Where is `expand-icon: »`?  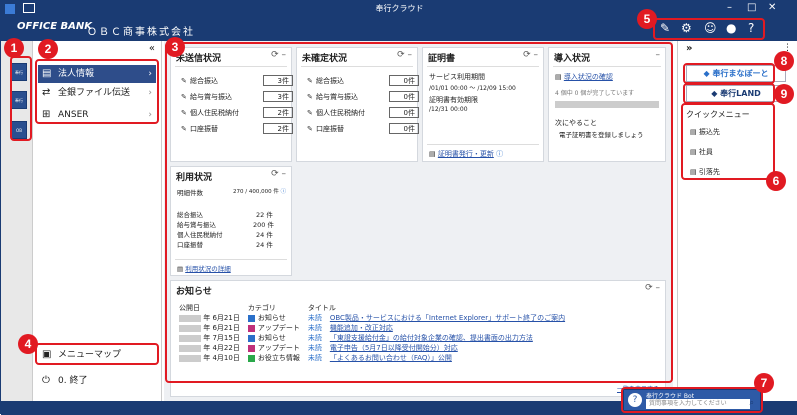
expand-icon: » is located at coordinates (689, 48).